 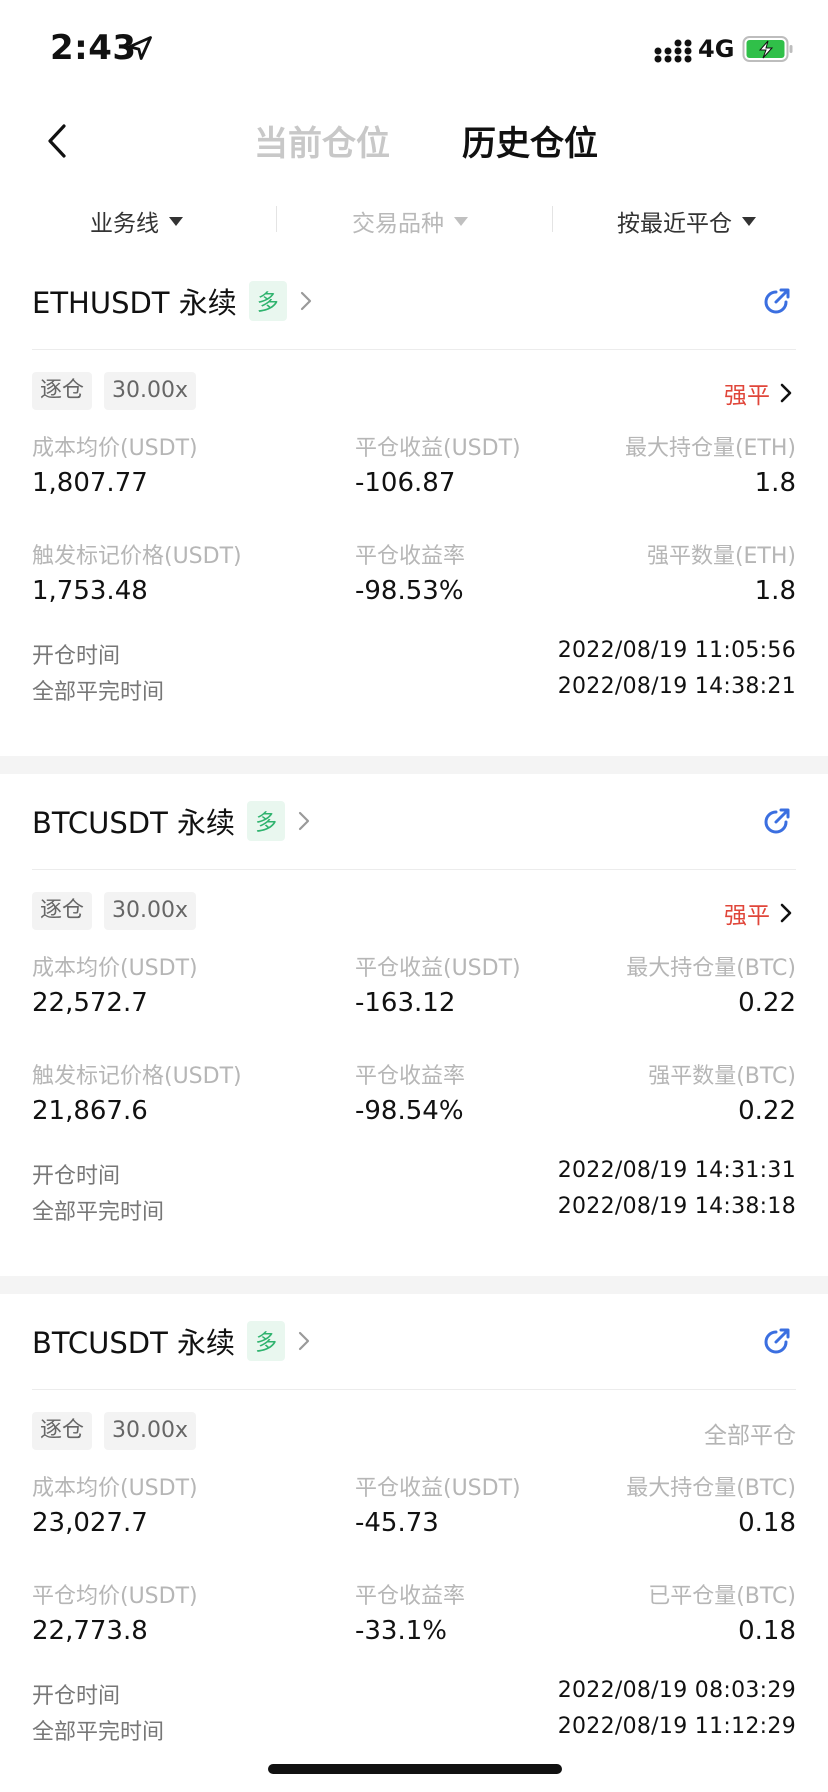 I want to click on close-time-value: 2022/08/19 11:12:29, so click(x=676, y=1726).